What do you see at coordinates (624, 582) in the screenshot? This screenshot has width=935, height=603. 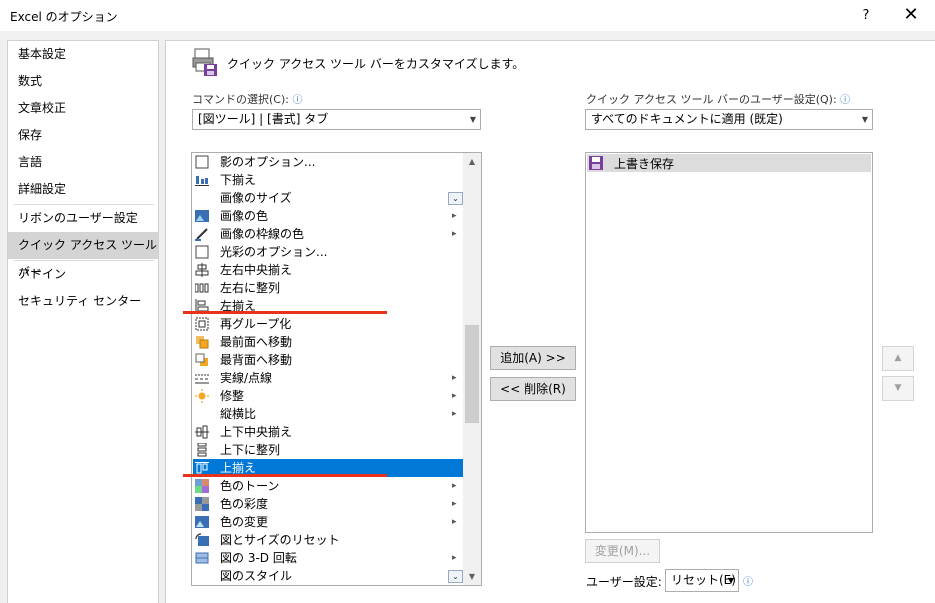 I see `user-settings-label: ユーザー設定:` at bounding box center [624, 582].